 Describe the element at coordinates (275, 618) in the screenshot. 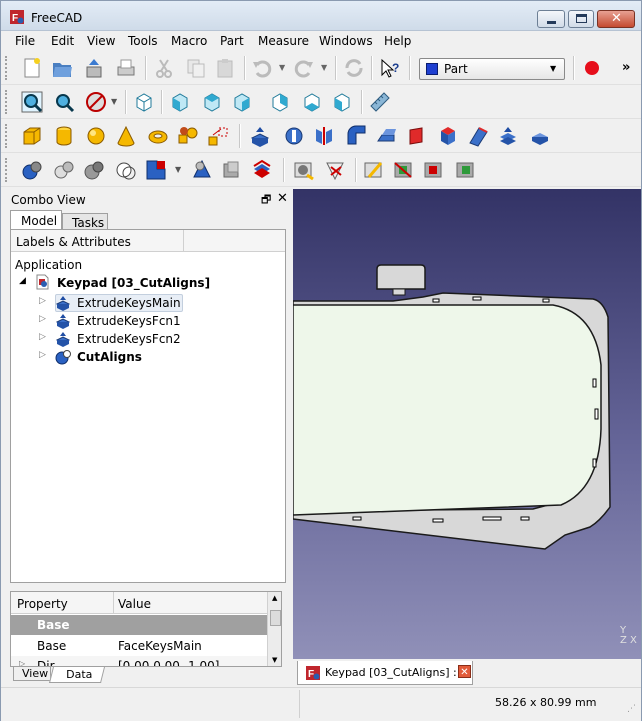

I see `scrollbar-thumb` at that location.